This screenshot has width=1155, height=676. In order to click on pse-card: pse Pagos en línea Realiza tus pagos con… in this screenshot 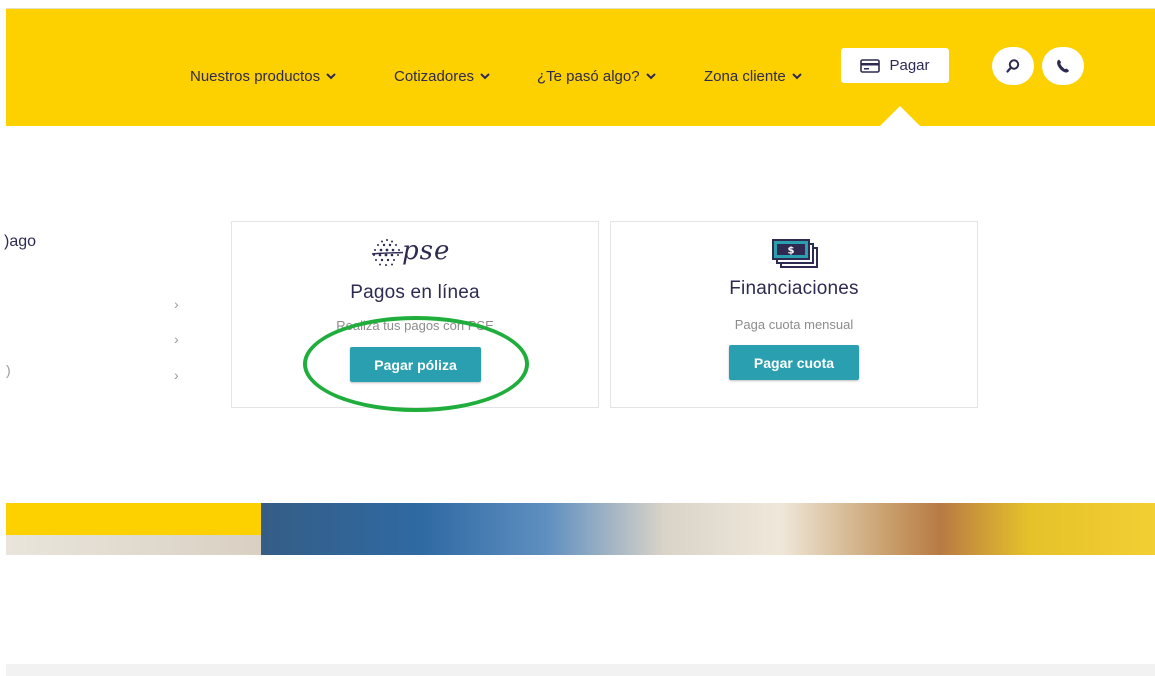, I will do `click(415, 314)`.